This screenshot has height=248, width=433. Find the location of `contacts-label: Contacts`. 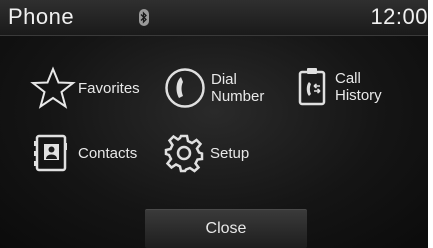

contacts-label: Contacts is located at coordinates (108, 153).